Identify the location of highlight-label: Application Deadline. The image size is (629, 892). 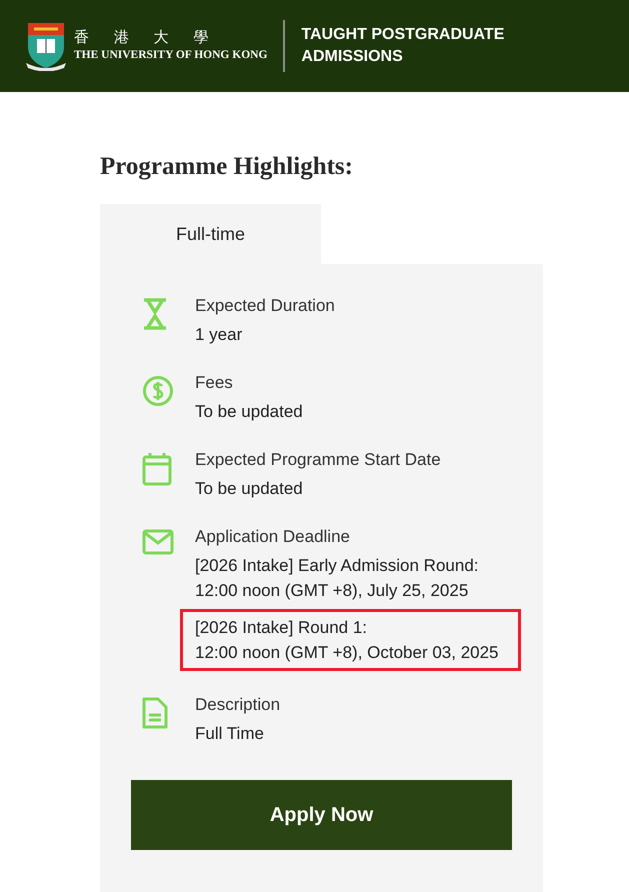
(273, 537).